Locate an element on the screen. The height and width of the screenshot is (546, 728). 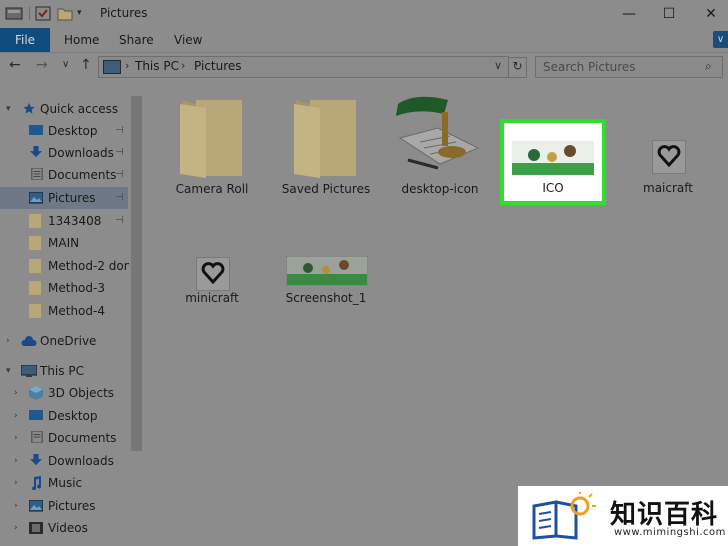
sidebar-item-videos: › Videos is located at coordinates (64, 528).